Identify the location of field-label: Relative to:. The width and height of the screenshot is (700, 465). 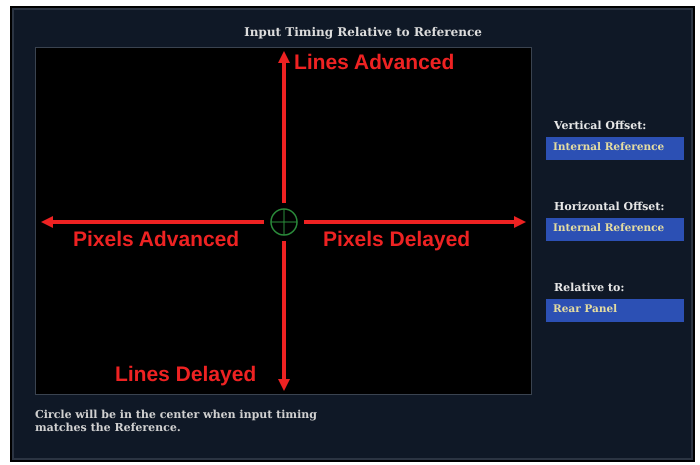
(590, 287).